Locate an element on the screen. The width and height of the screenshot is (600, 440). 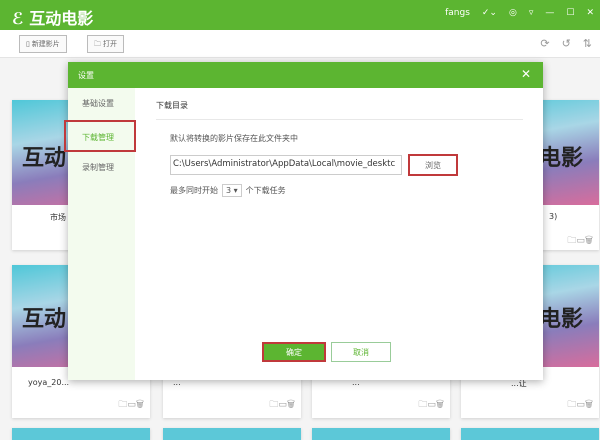
ok-button: 确定 is located at coordinates (294, 352).